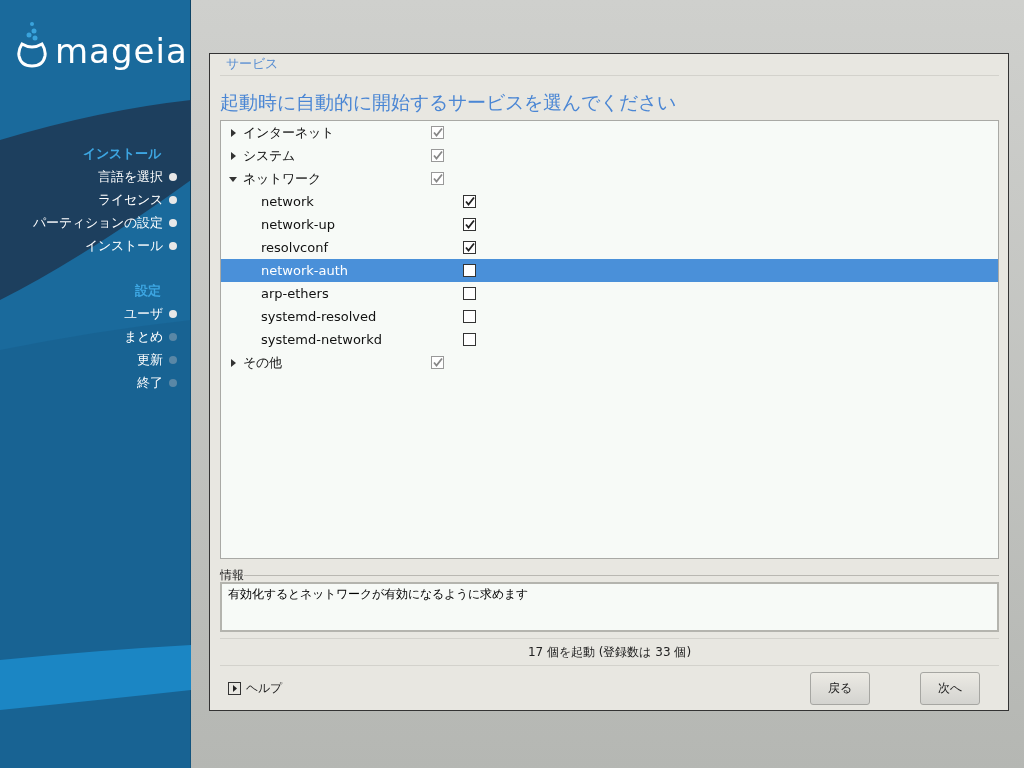  What do you see at coordinates (609, 607) in the screenshot?
I see `info-text: 有効化するとネットワークが有効になるように求めます` at bounding box center [609, 607].